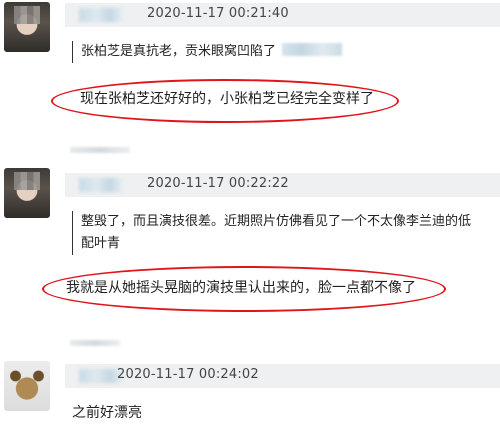 Image resolution: width=500 pixels, height=433 pixels. Describe the element at coordinates (179, 51) in the screenshot. I see `quoted-text: 张柏芝是真抗老，贡米眼窝凹陷了` at that location.